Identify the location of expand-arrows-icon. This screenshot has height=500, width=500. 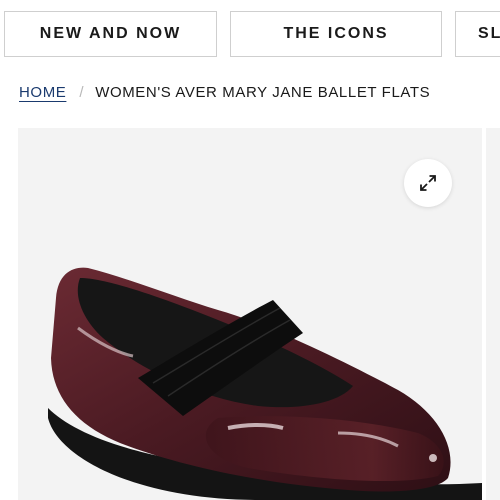
(428, 183).